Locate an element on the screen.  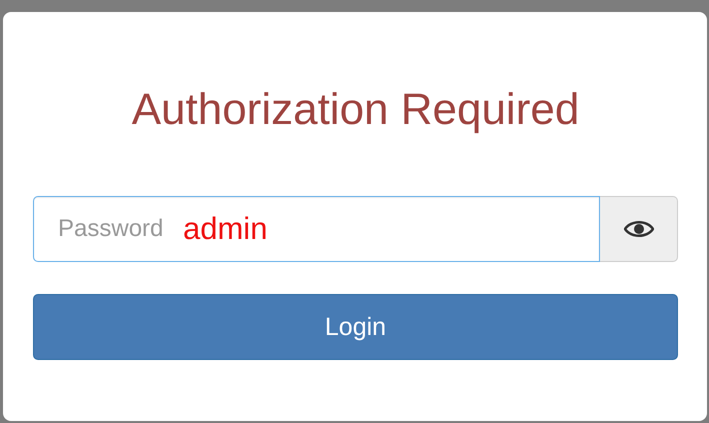
dialog-title: Authorization Required is located at coordinates (355, 110).